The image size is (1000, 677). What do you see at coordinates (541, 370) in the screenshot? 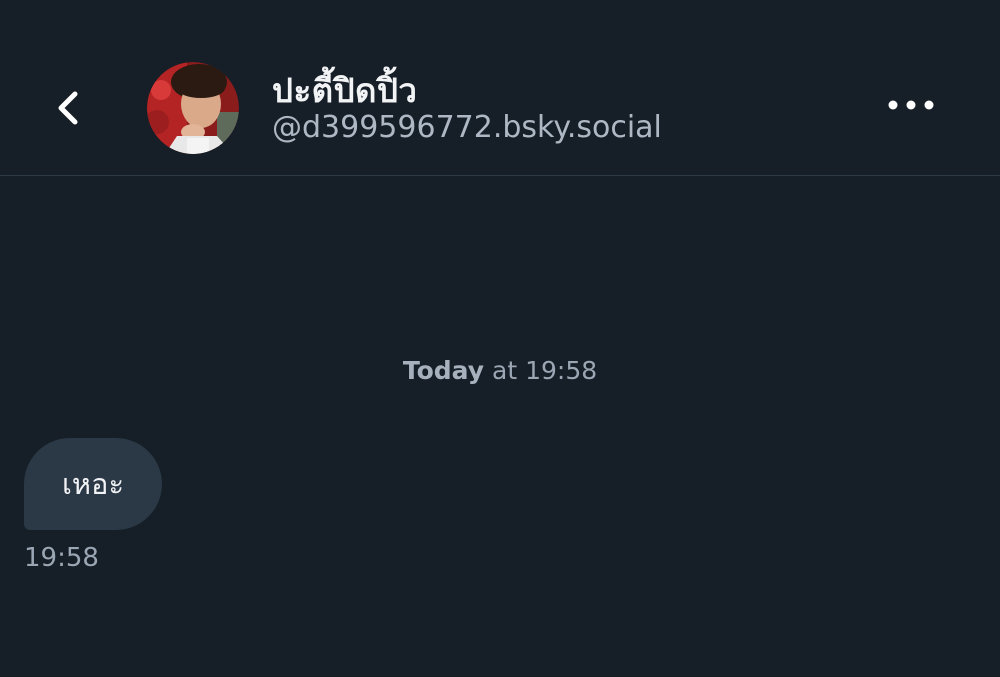
I see `date-divider-time: at 19:58` at bounding box center [541, 370].